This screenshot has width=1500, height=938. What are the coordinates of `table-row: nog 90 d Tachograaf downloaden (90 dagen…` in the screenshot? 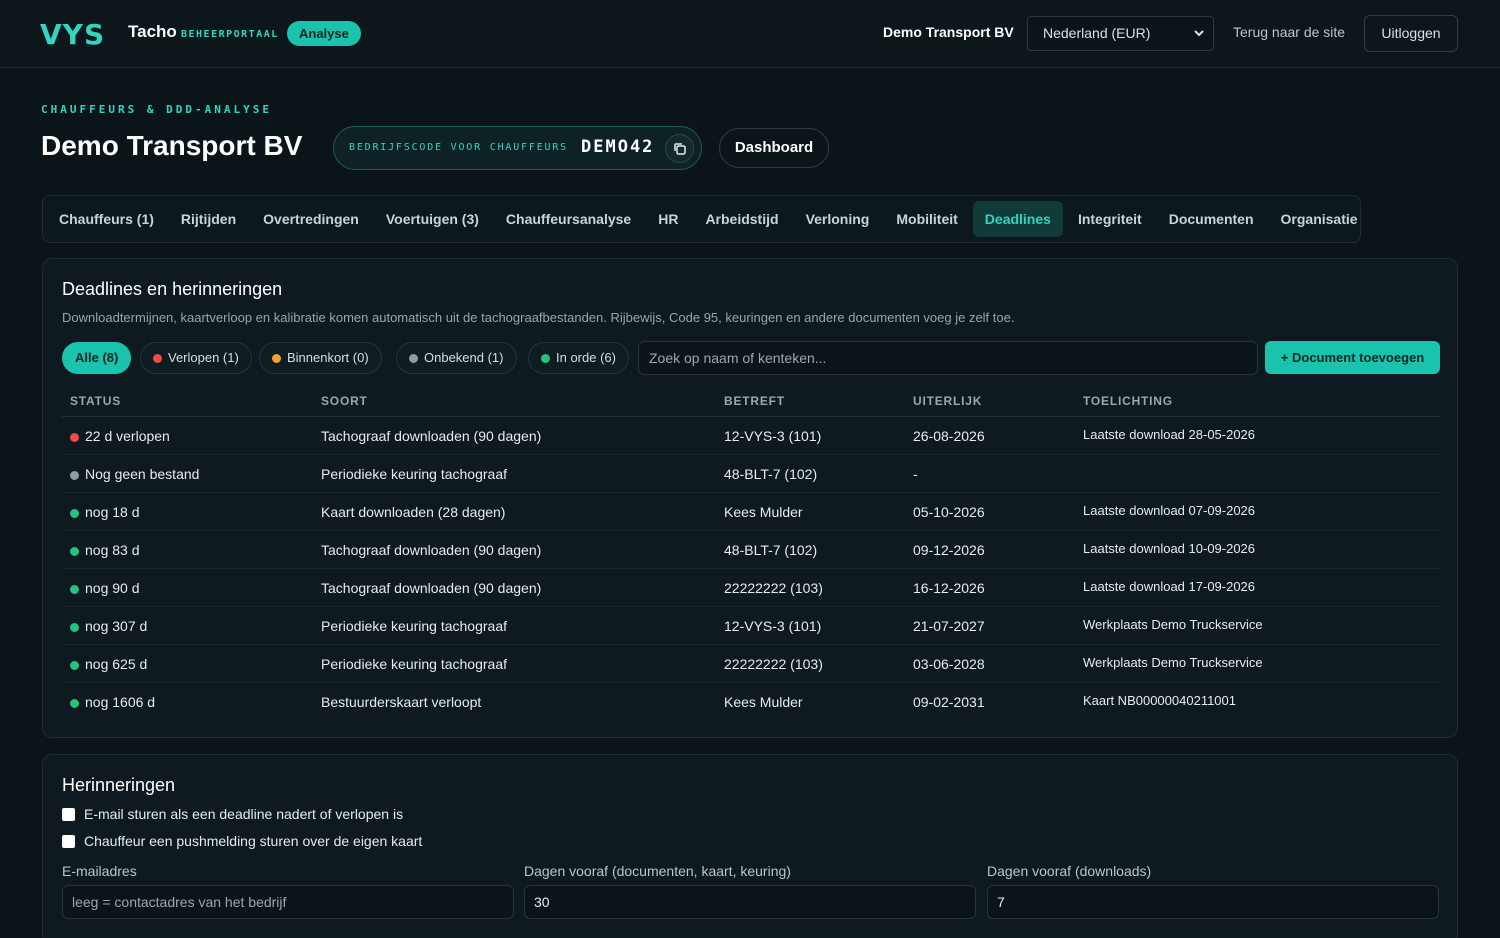 It's located at (751, 588).